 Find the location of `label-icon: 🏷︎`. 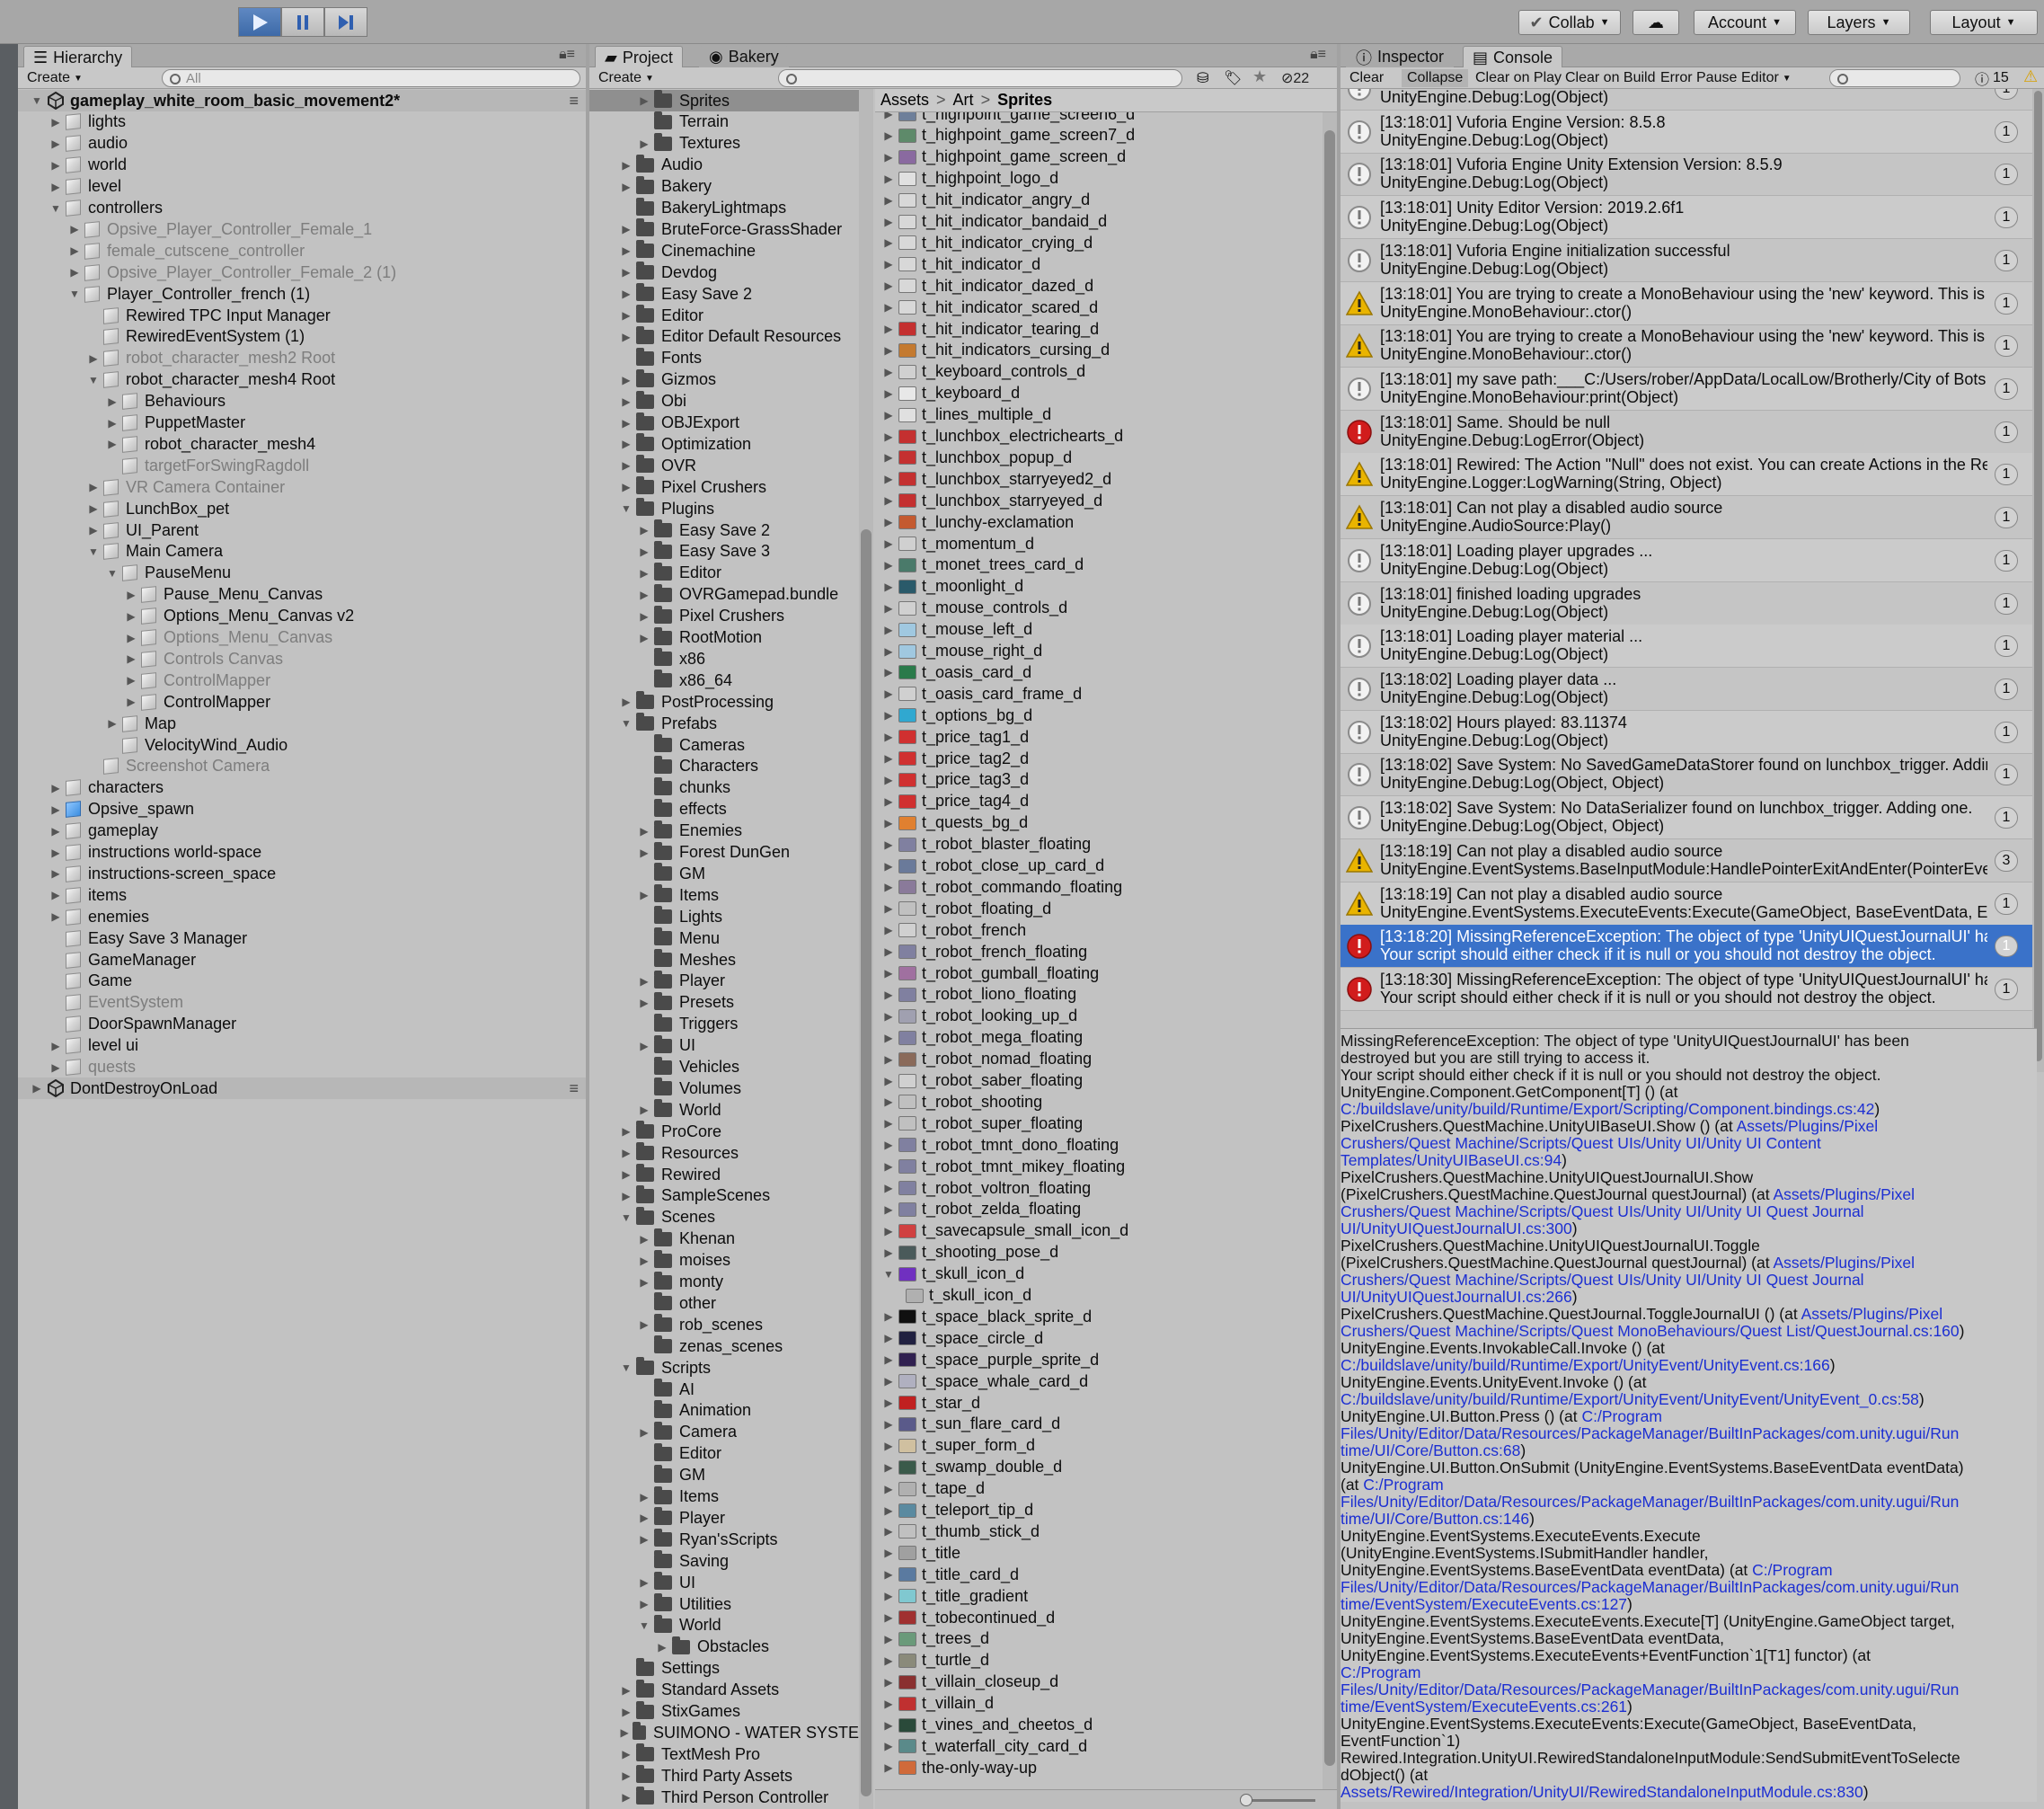

label-icon: 🏷︎ is located at coordinates (1233, 78).